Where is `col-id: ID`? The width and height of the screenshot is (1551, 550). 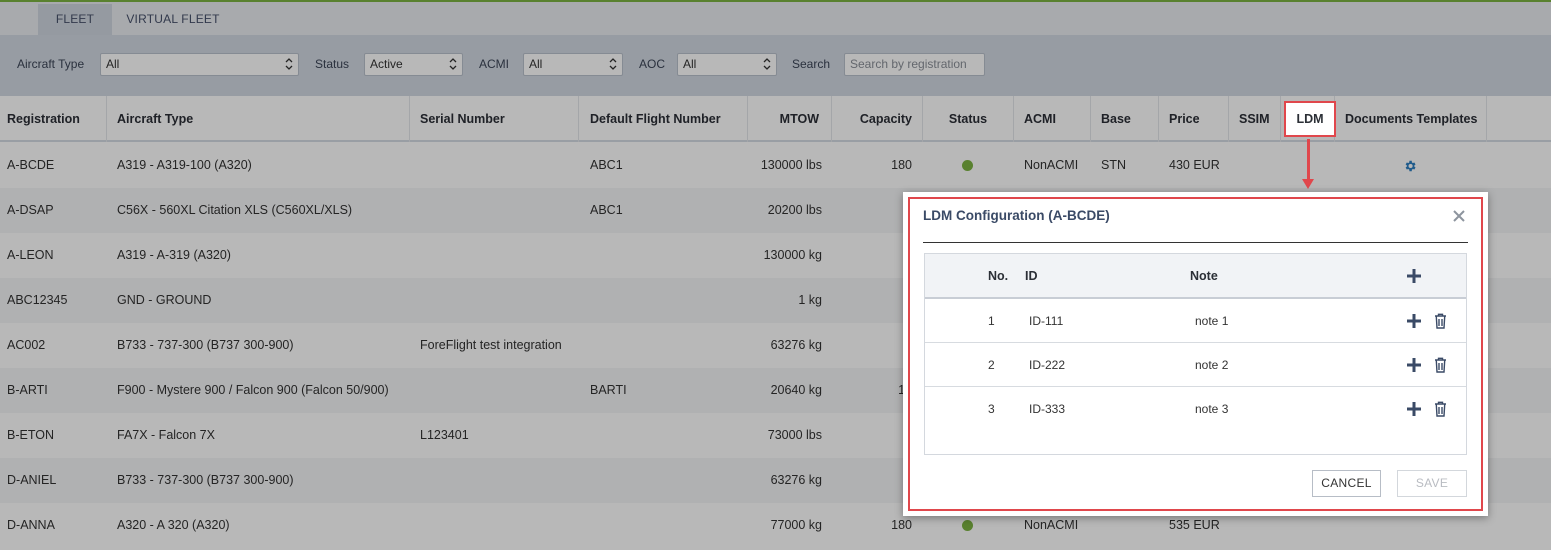 col-id: ID is located at coordinates (1031, 276).